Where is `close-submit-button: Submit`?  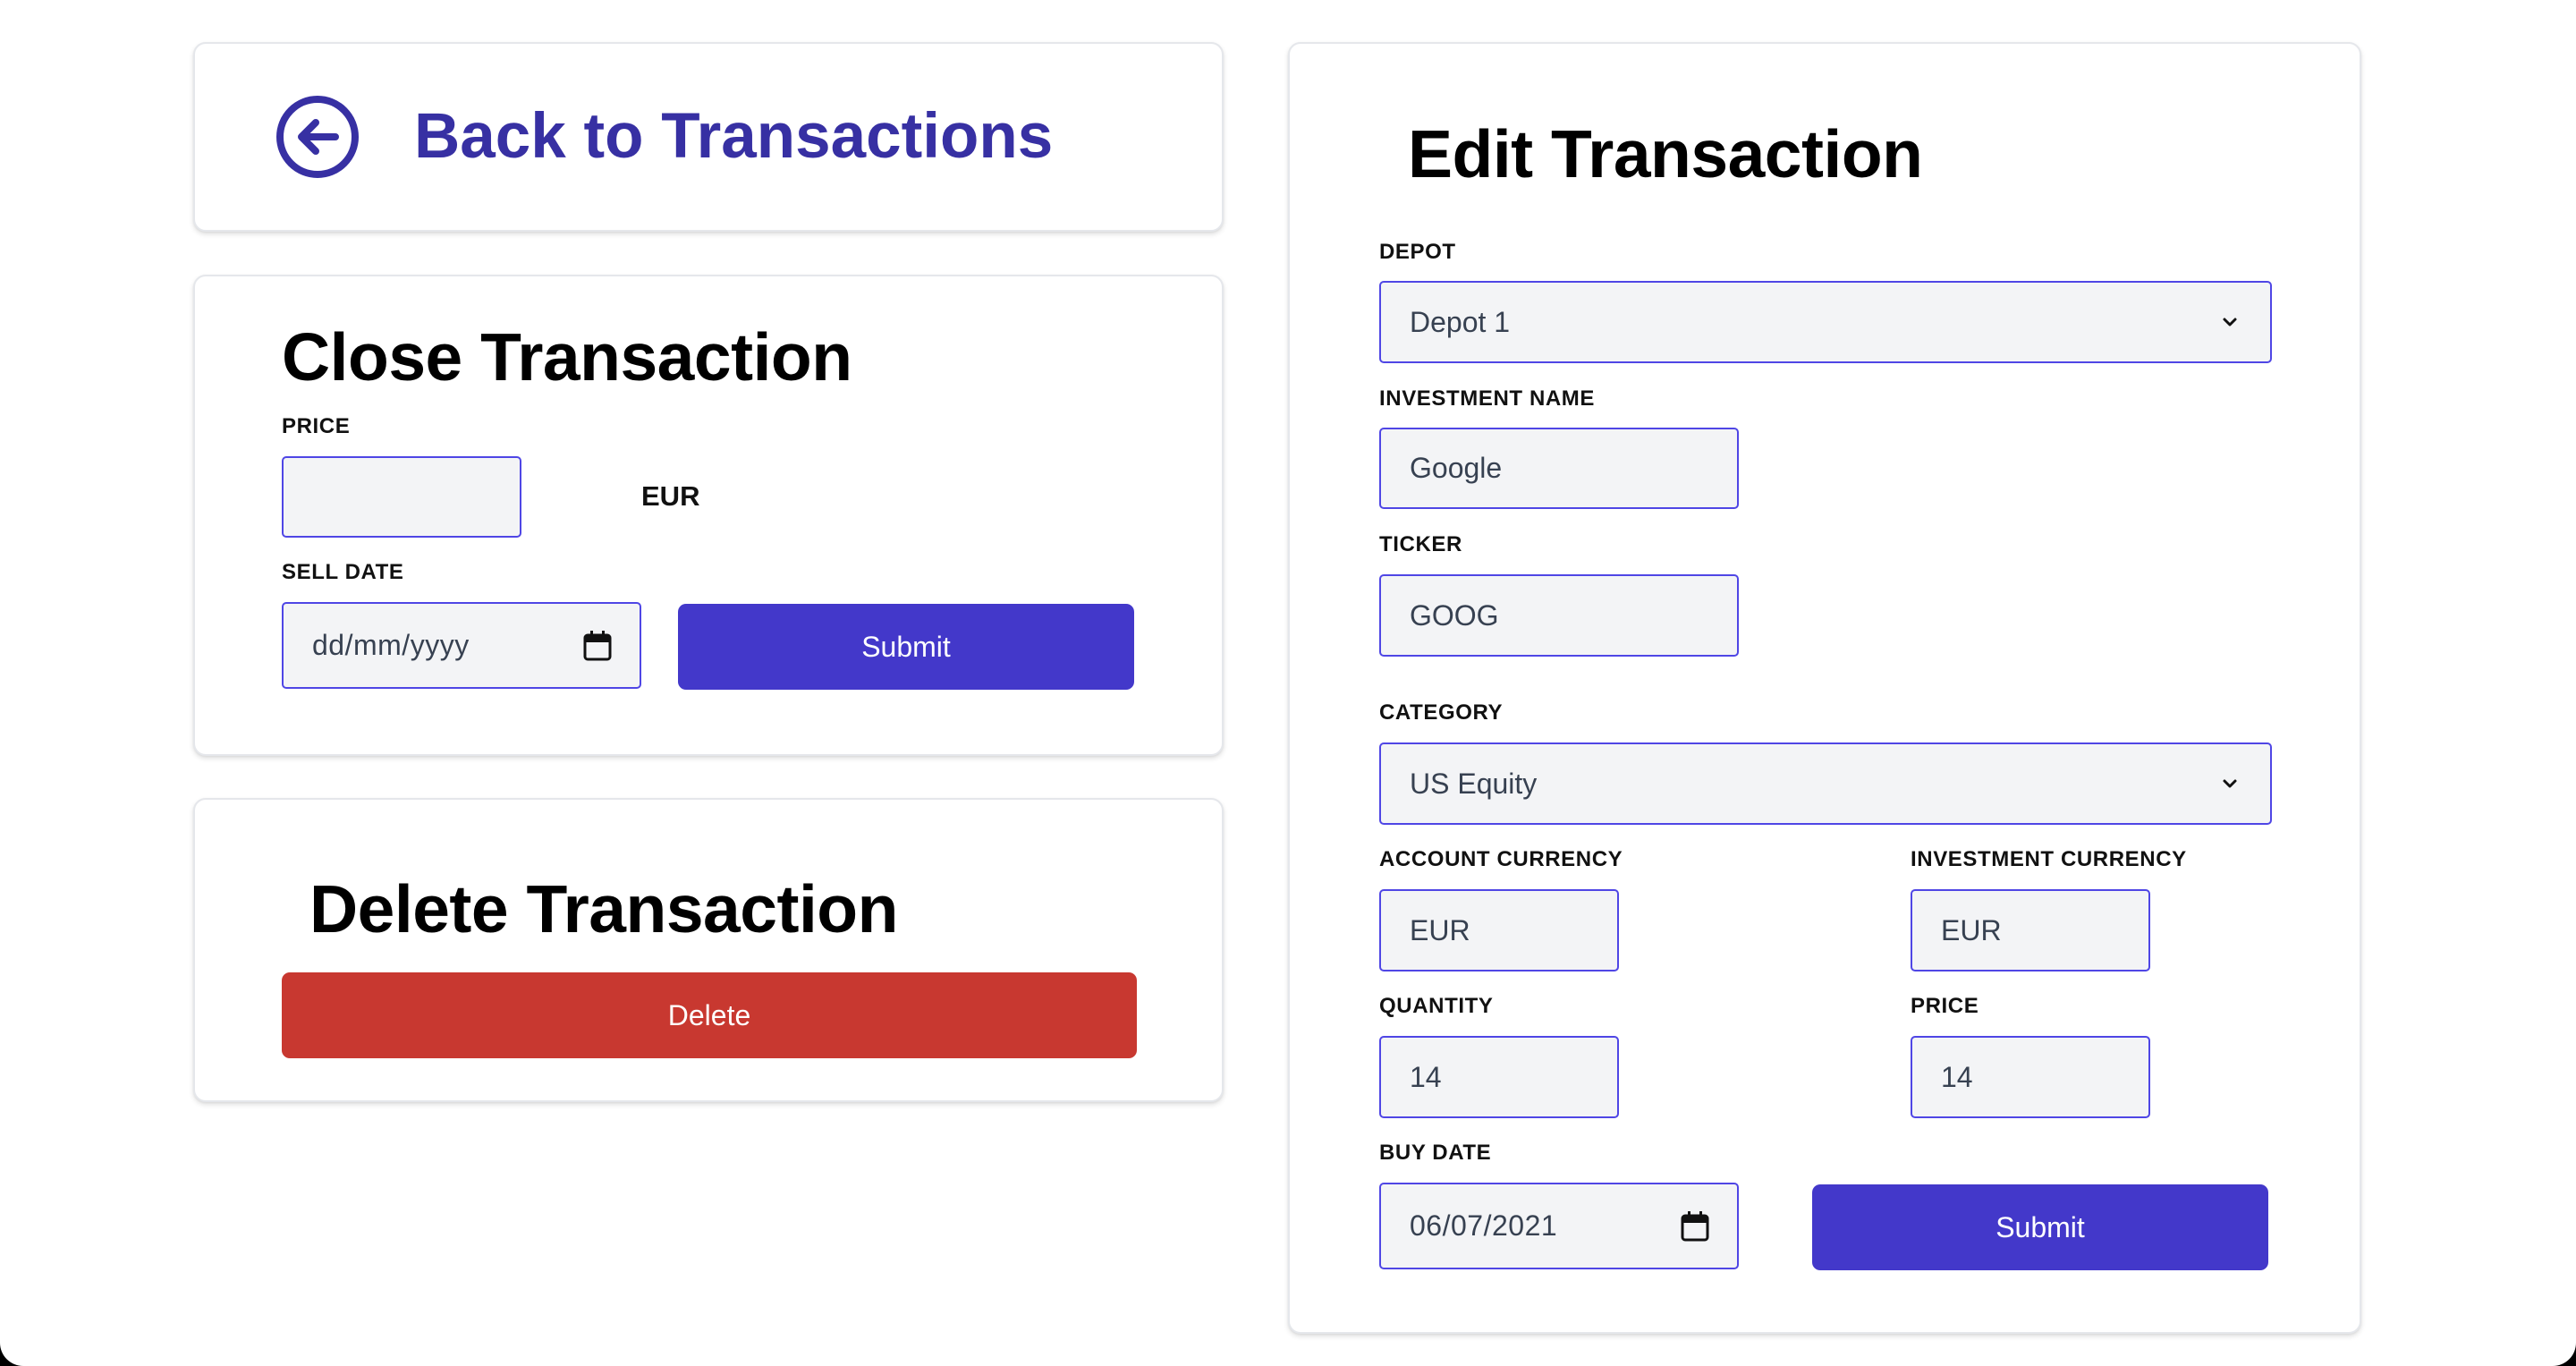
close-submit-button: Submit is located at coordinates (906, 647).